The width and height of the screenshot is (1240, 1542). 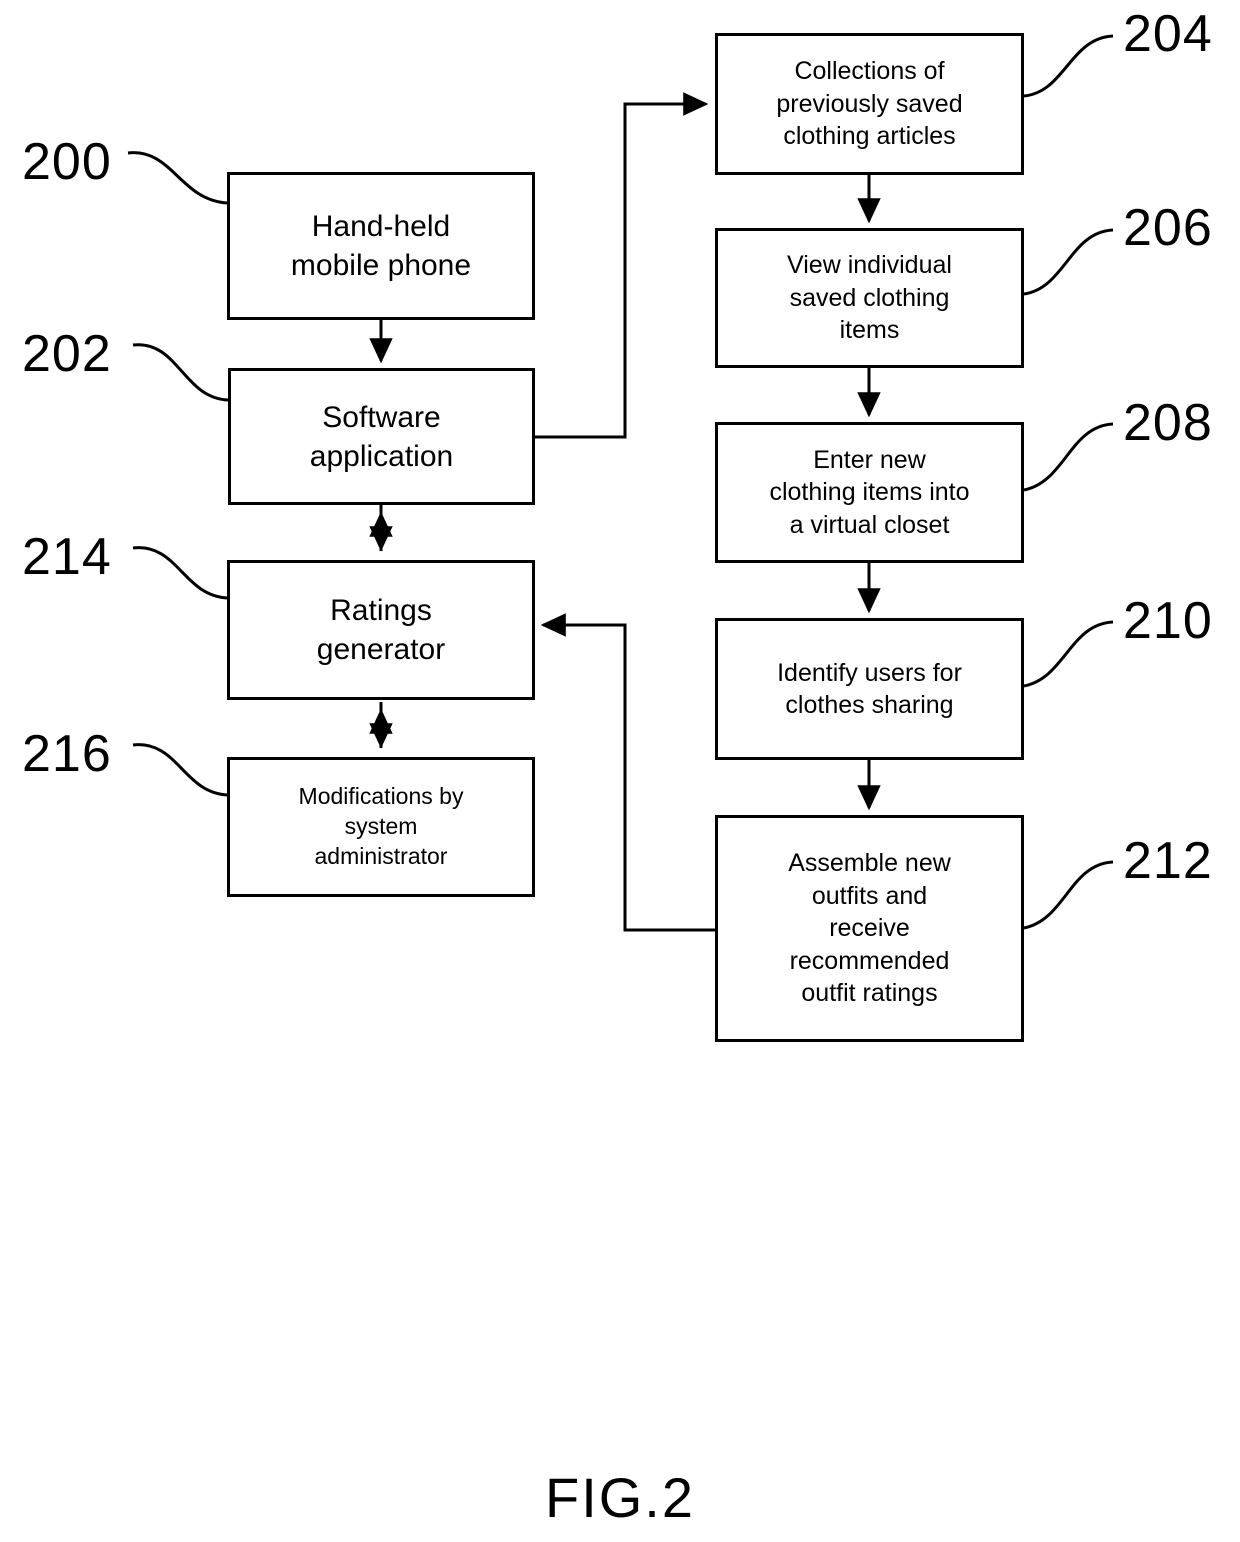 I want to click on software-application-label: Software application, so click(x=381, y=436).